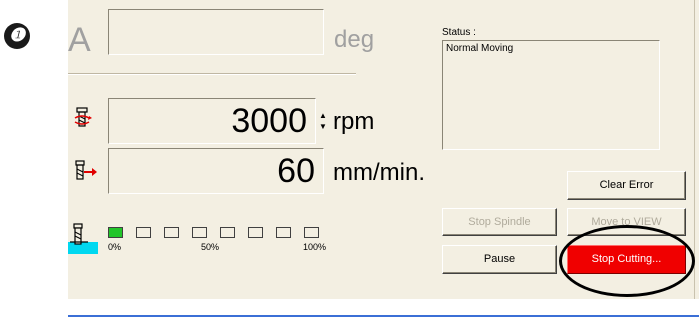 This screenshot has height=320, width=699. What do you see at coordinates (354, 121) in the screenshot?
I see `spindle-speed-unit: rpm` at bounding box center [354, 121].